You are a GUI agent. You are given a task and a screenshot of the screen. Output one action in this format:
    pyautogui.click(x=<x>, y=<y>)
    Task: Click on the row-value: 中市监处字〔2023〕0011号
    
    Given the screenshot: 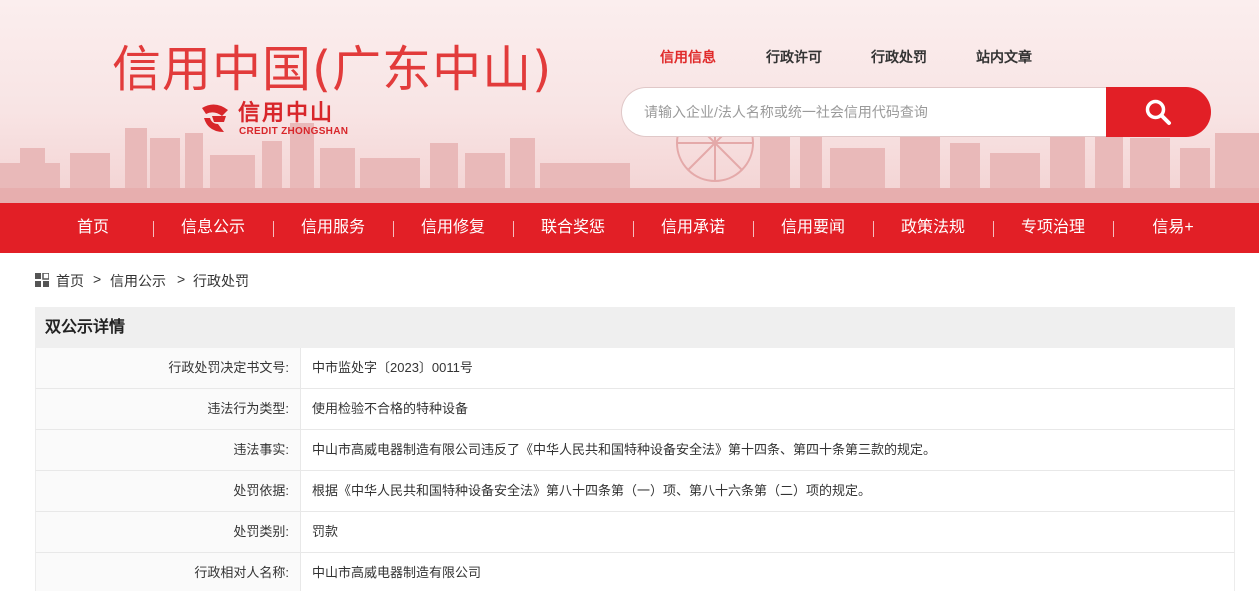 What is the action you would take?
    pyautogui.click(x=392, y=367)
    